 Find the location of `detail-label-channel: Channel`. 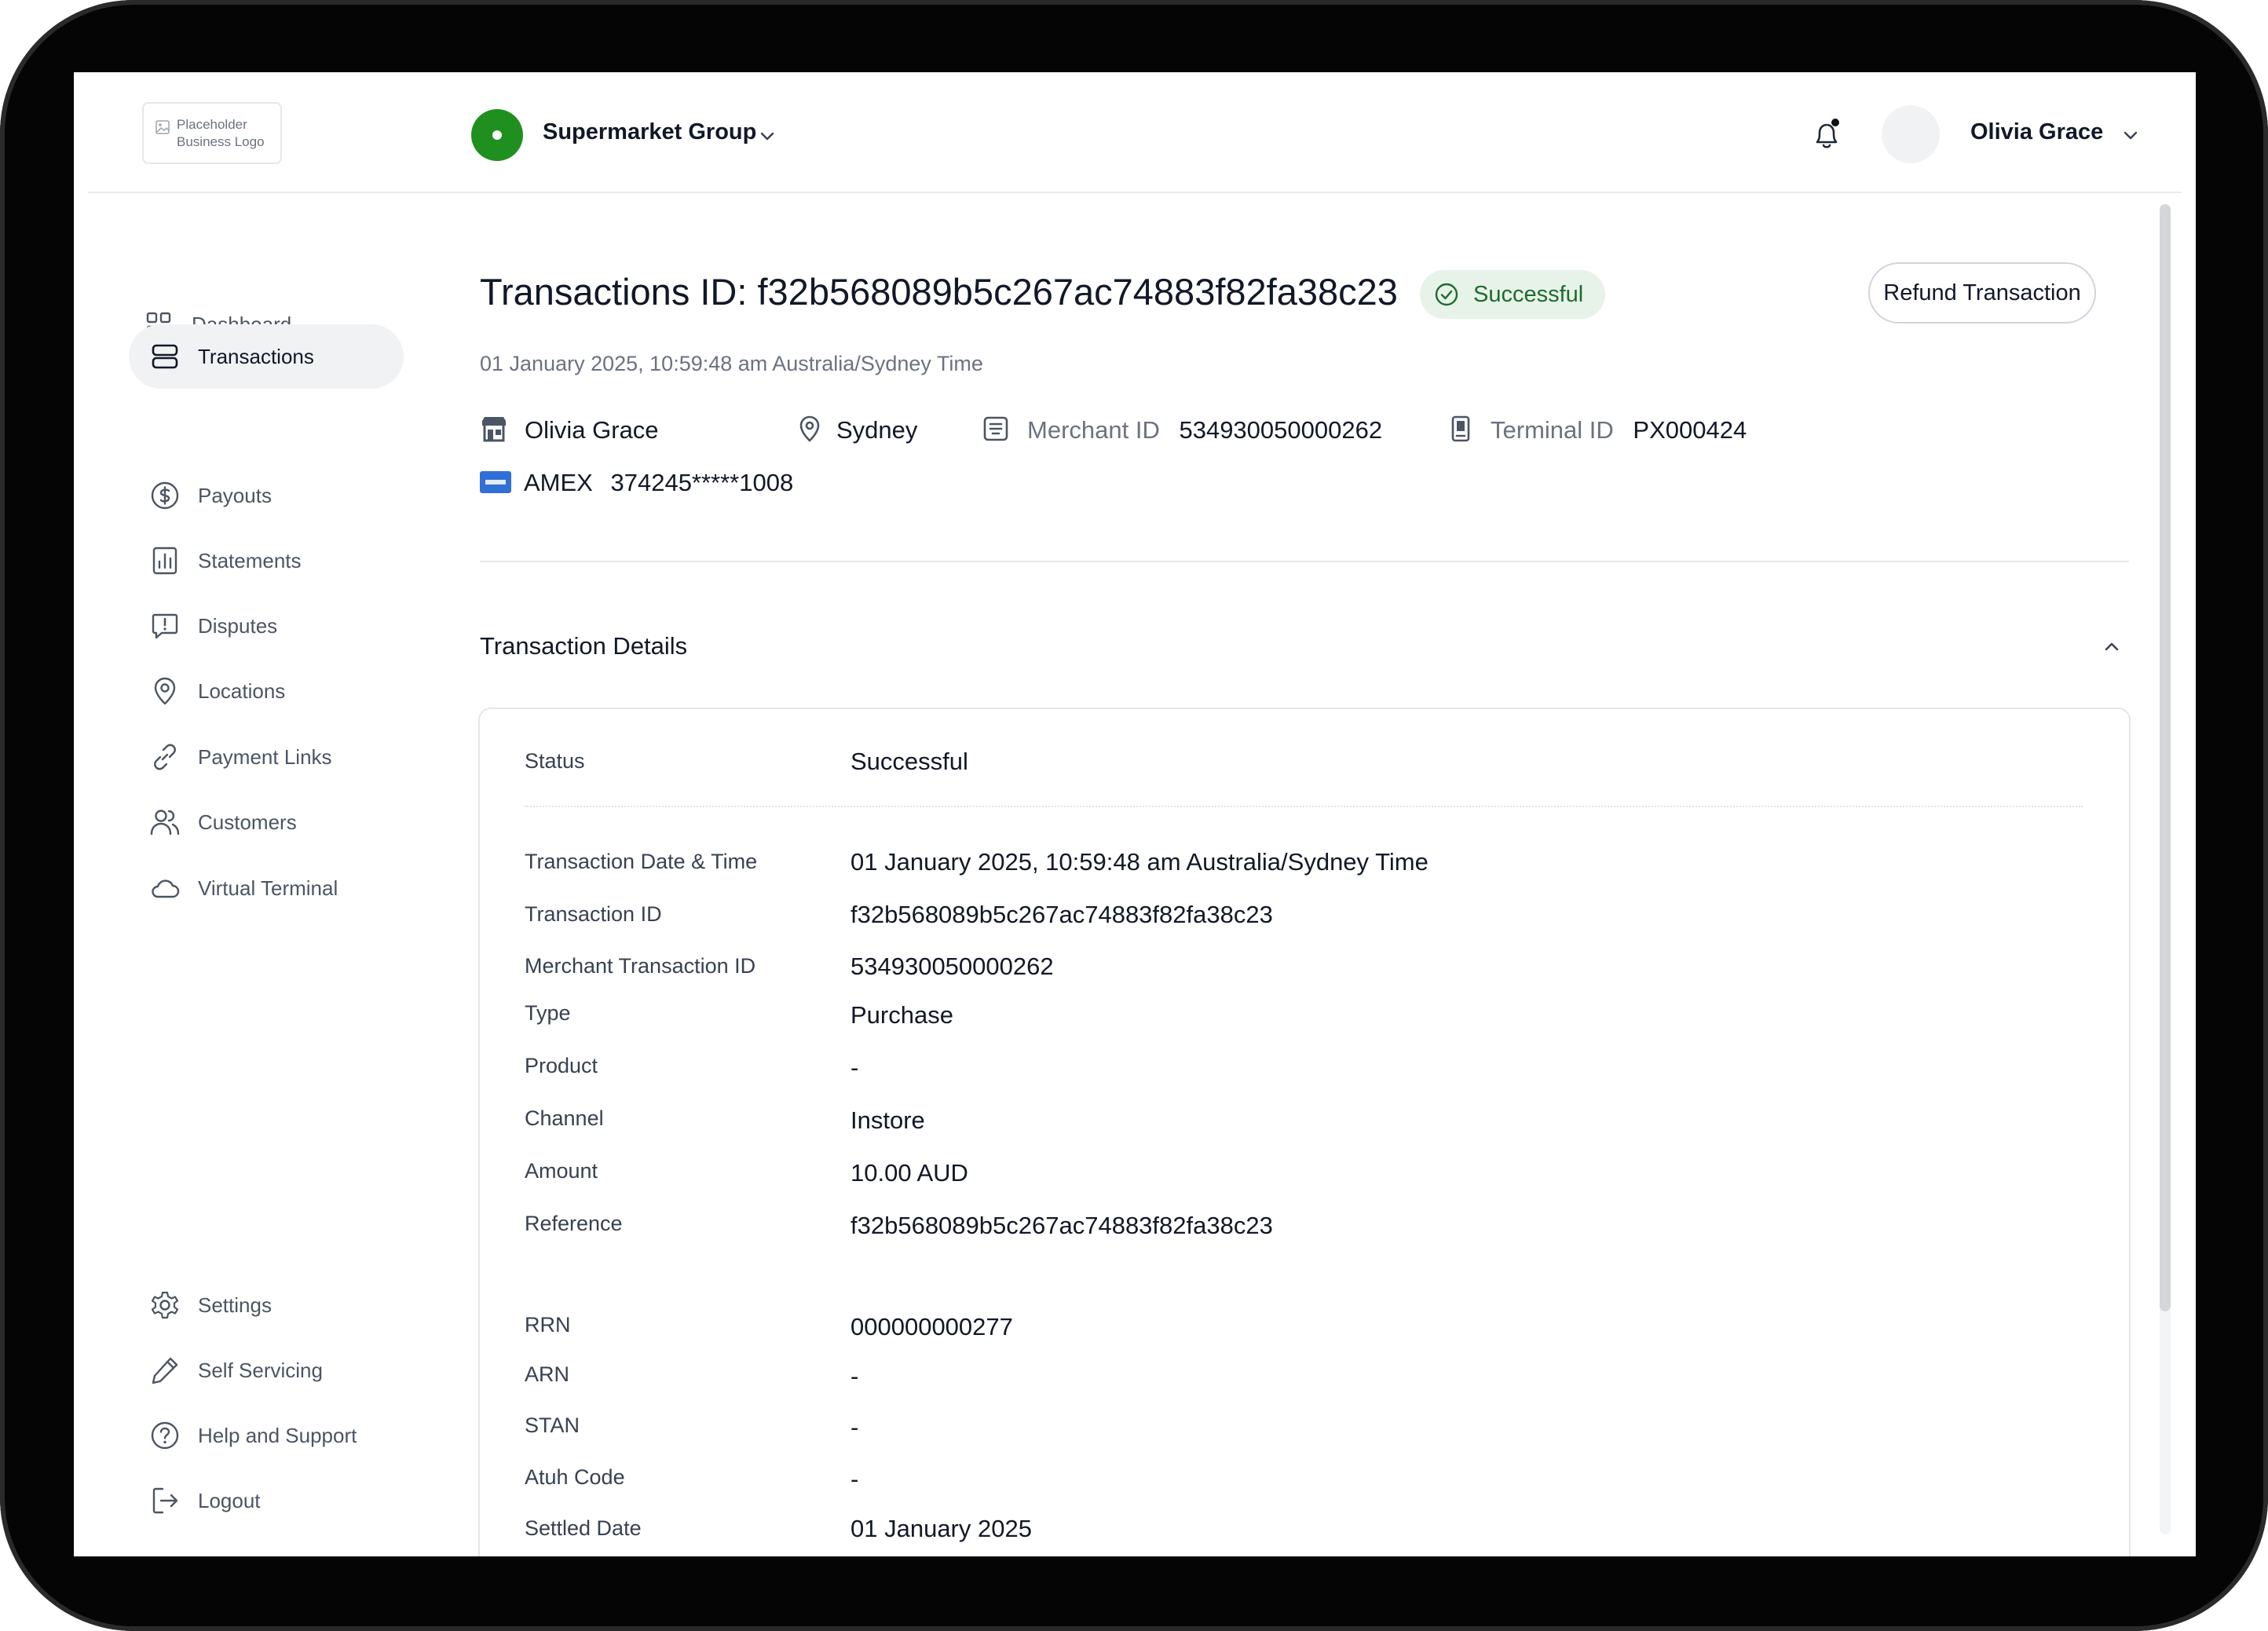

detail-label-channel: Channel is located at coordinates (564, 1118).